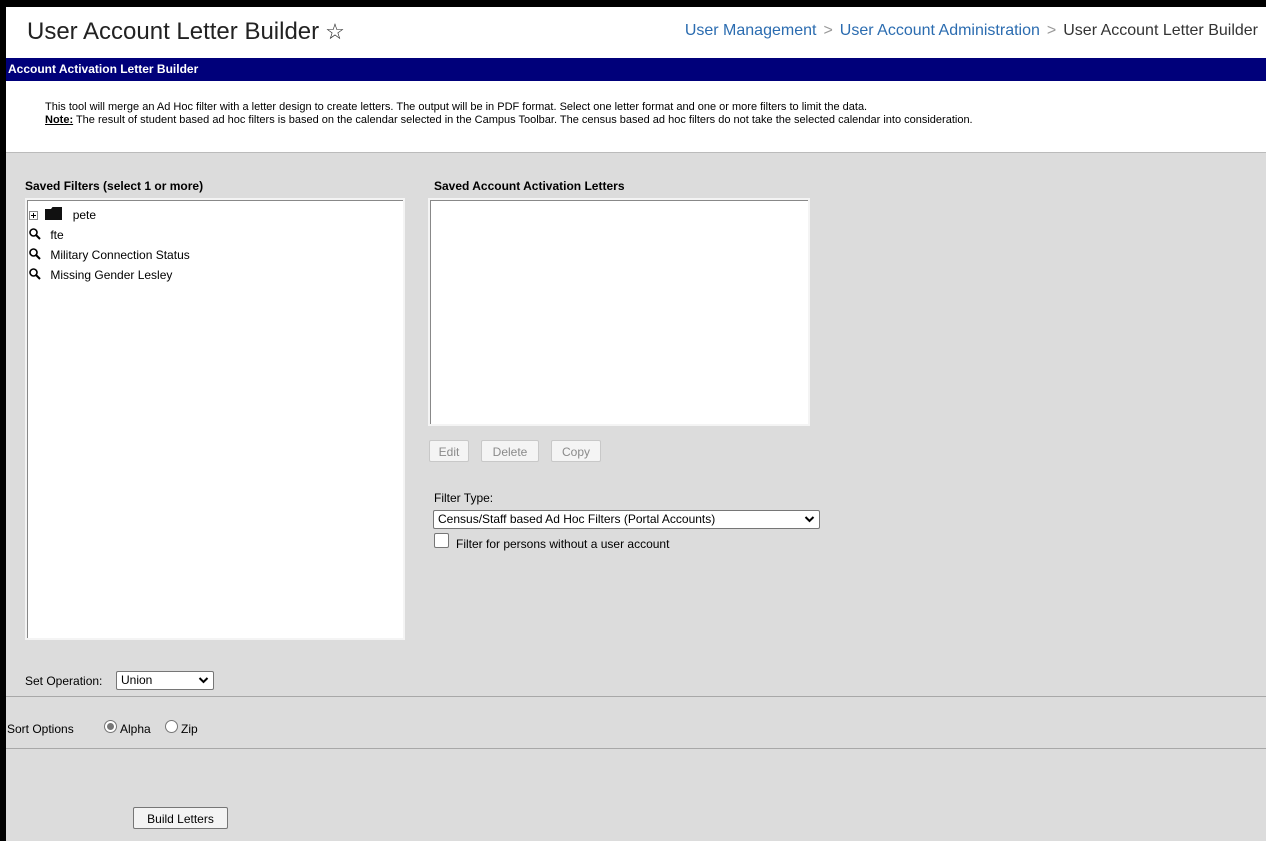 This screenshot has width=1266, height=841. What do you see at coordinates (189, 729) in the screenshot?
I see `sort-zip-label: Zip` at bounding box center [189, 729].